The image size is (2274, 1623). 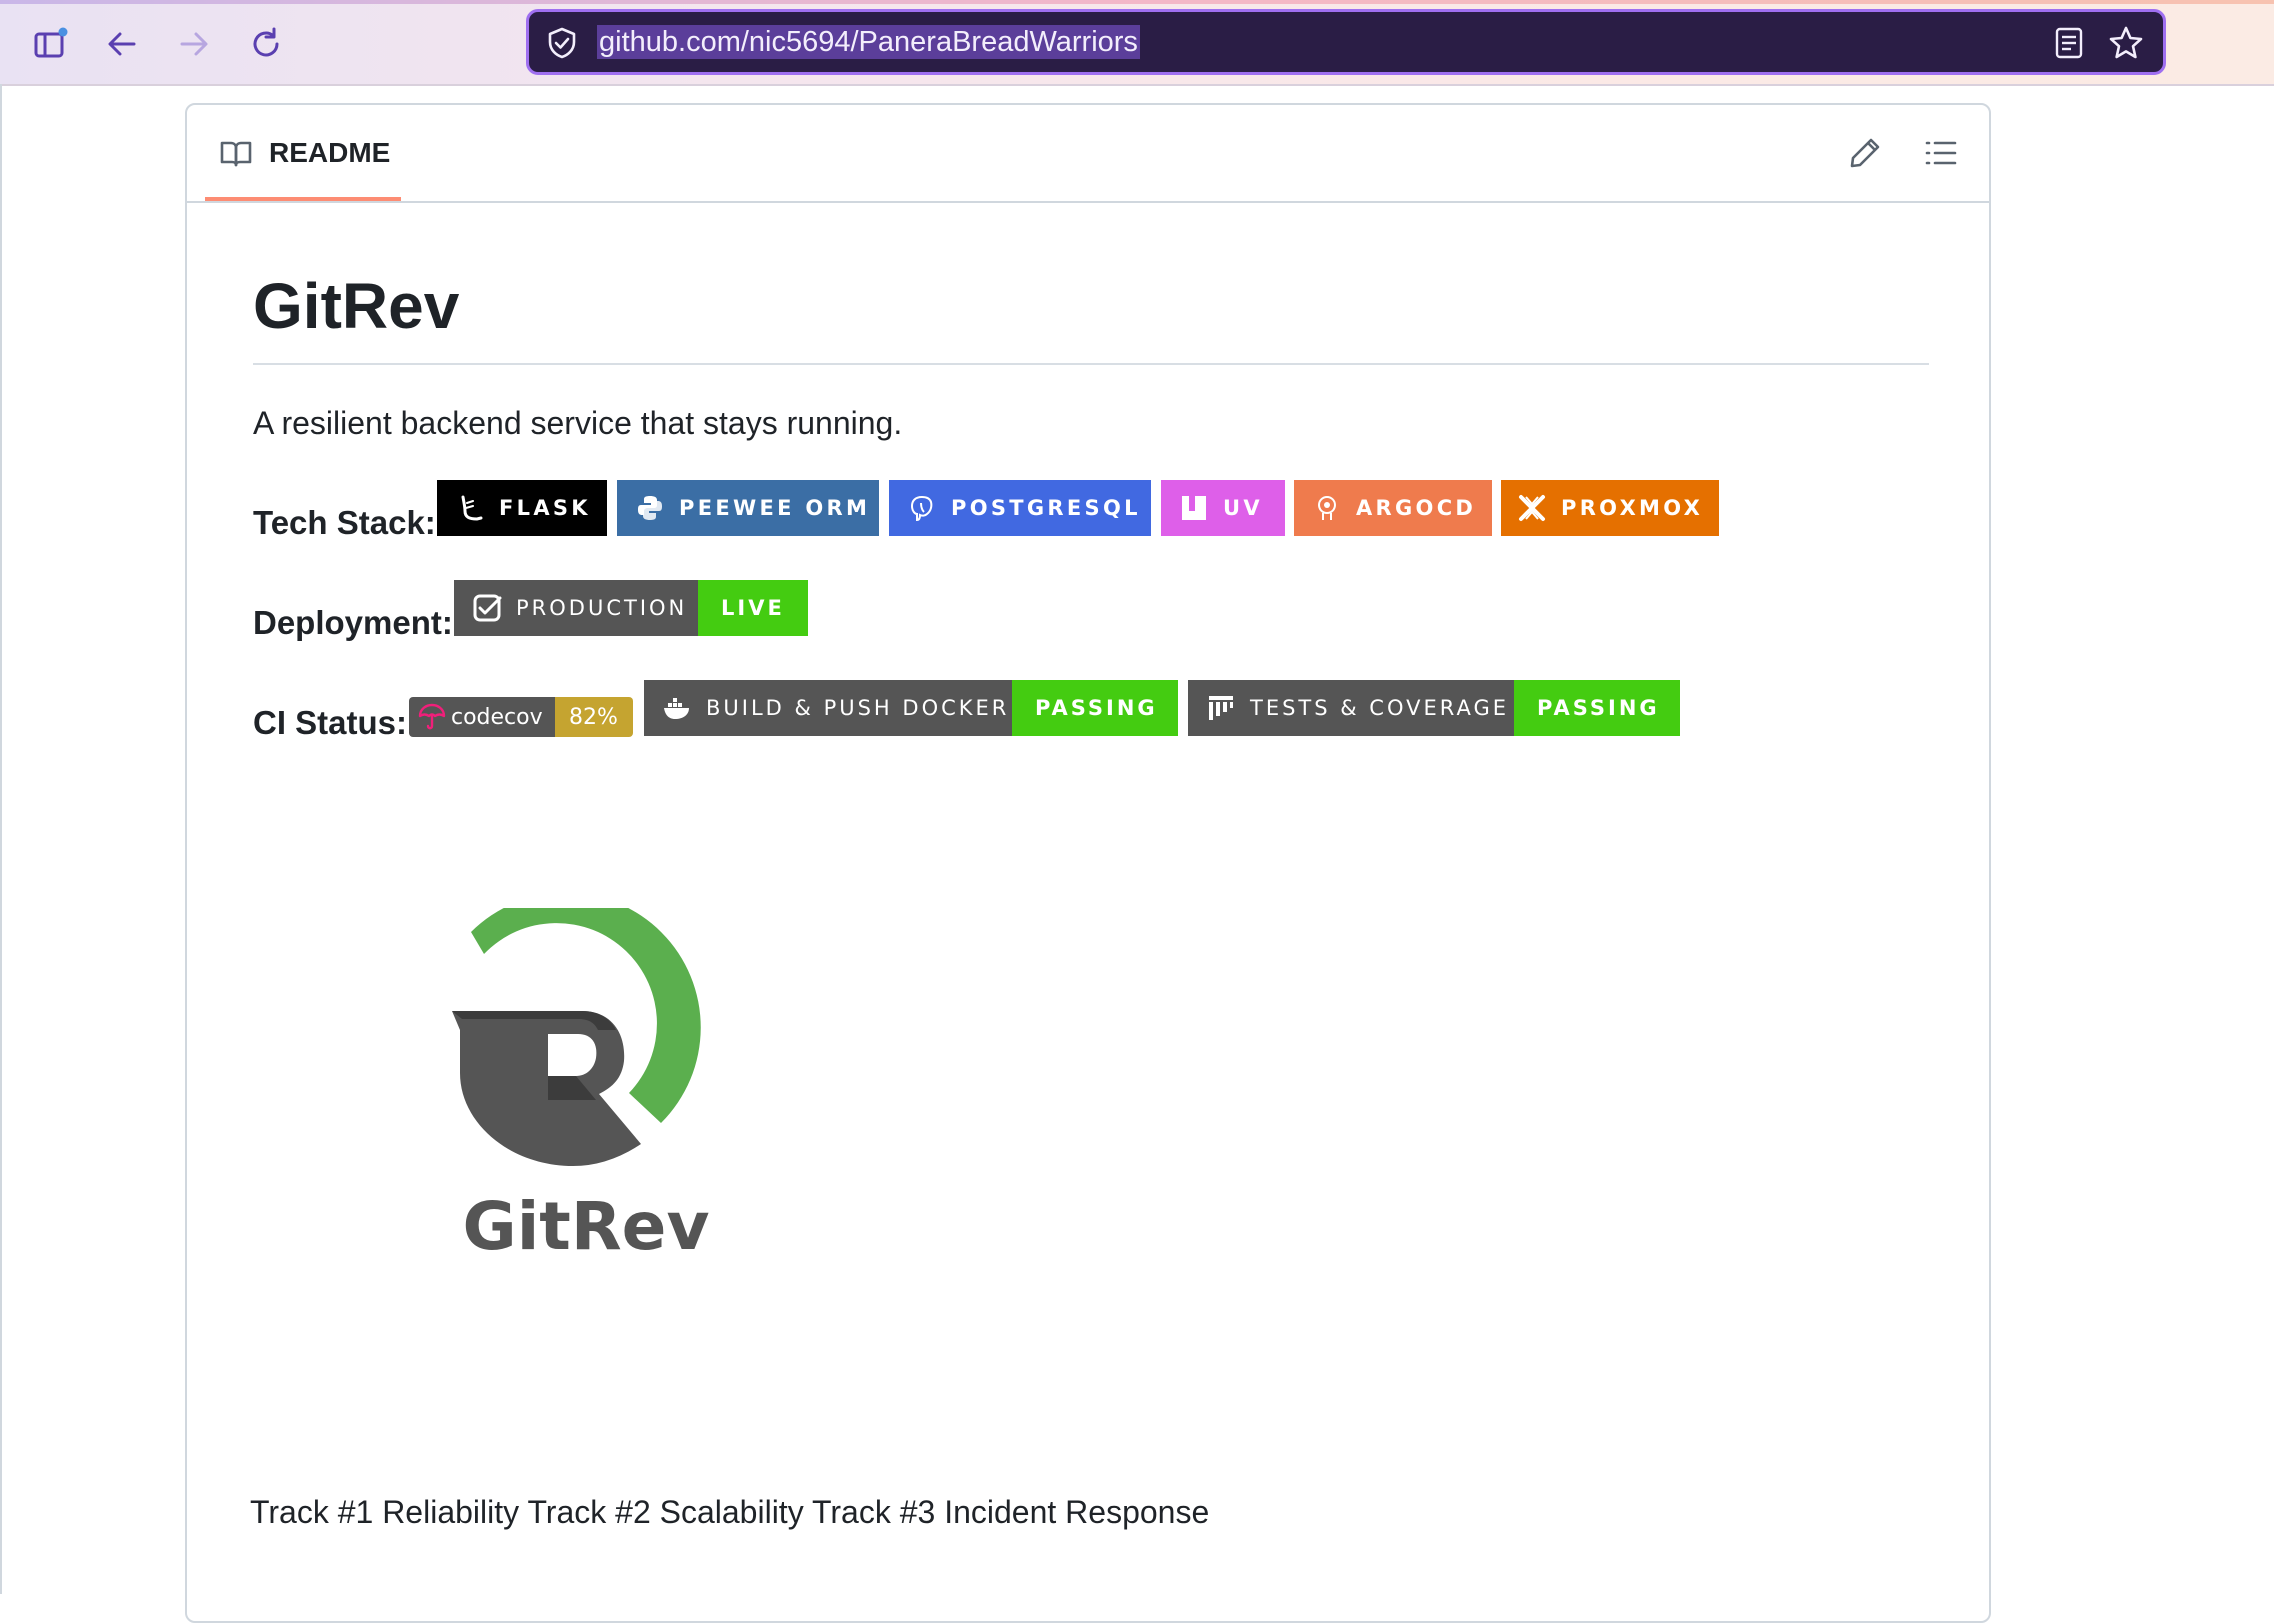 I want to click on gitrev-logo-text: GitRev, so click(x=586, y=1226).